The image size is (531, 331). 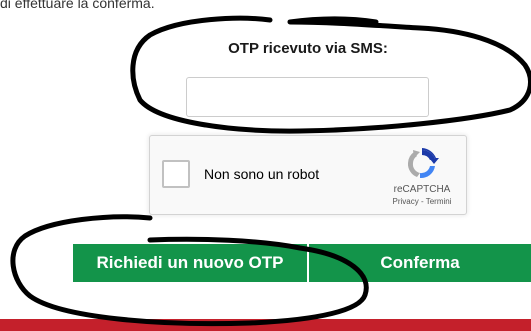 I want to click on recaptcha-brand: reCAPTCHA, so click(x=422, y=189).